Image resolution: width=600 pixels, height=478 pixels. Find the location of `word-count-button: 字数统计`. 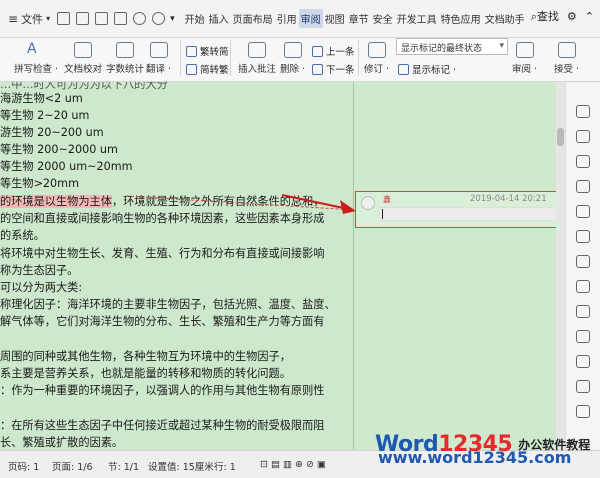

word-count-button: 字数统计 is located at coordinates (125, 58).